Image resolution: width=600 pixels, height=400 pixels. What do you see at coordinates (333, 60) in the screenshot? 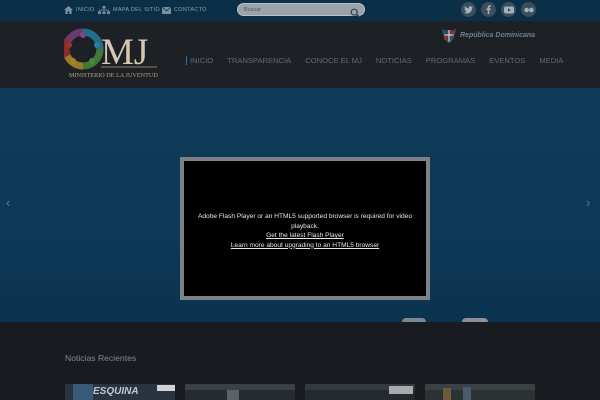
I see `nav-conoce-el-mj: CONOCE EL MJ` at bounding box center [333, 60].